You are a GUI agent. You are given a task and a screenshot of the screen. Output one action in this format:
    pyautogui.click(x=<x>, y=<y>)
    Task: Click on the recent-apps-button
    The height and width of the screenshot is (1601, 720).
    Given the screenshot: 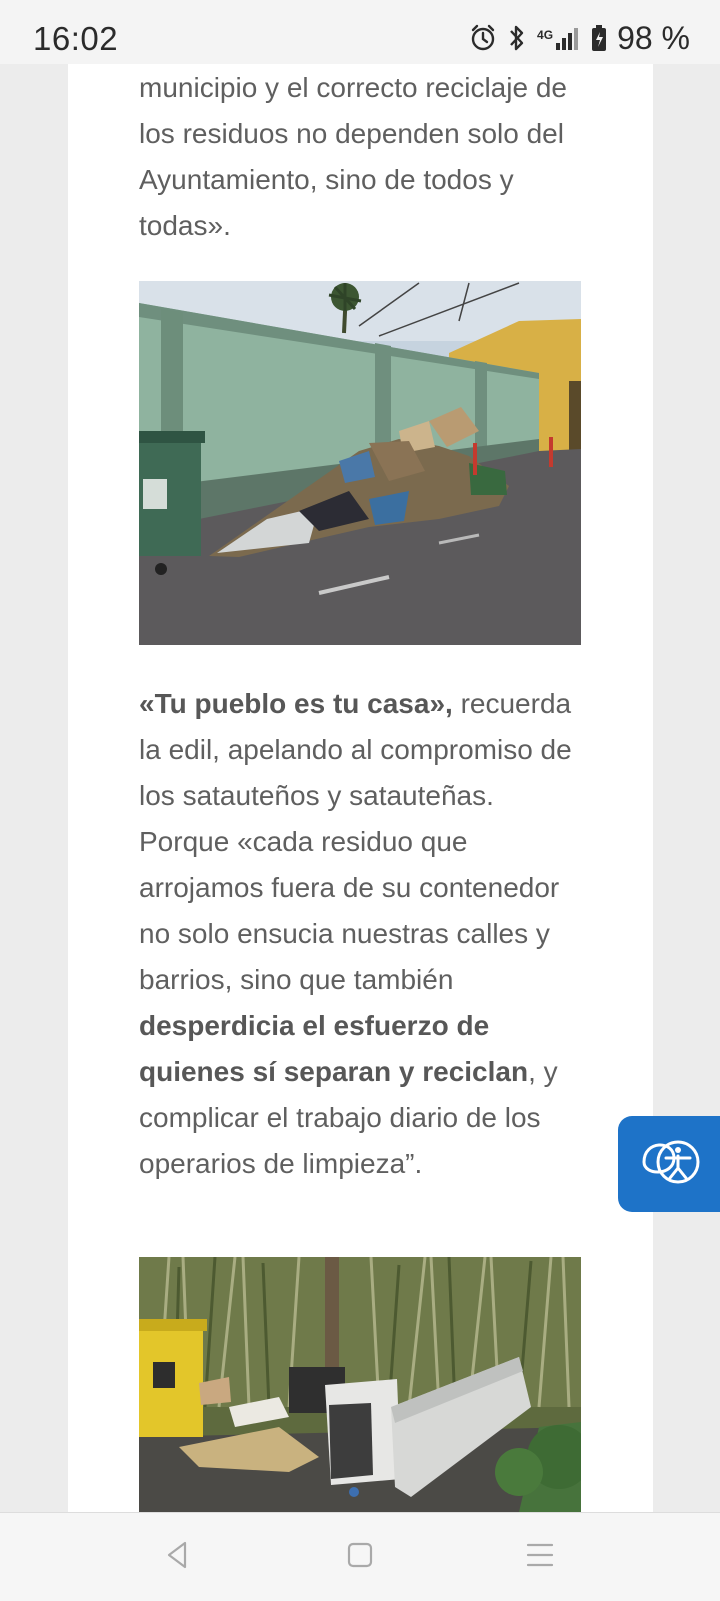 What is the action you would take?
    pyautogui.click(x=540, y=1557)
    